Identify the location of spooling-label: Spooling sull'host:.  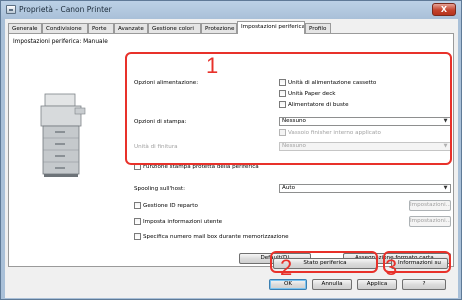
(159, 189).